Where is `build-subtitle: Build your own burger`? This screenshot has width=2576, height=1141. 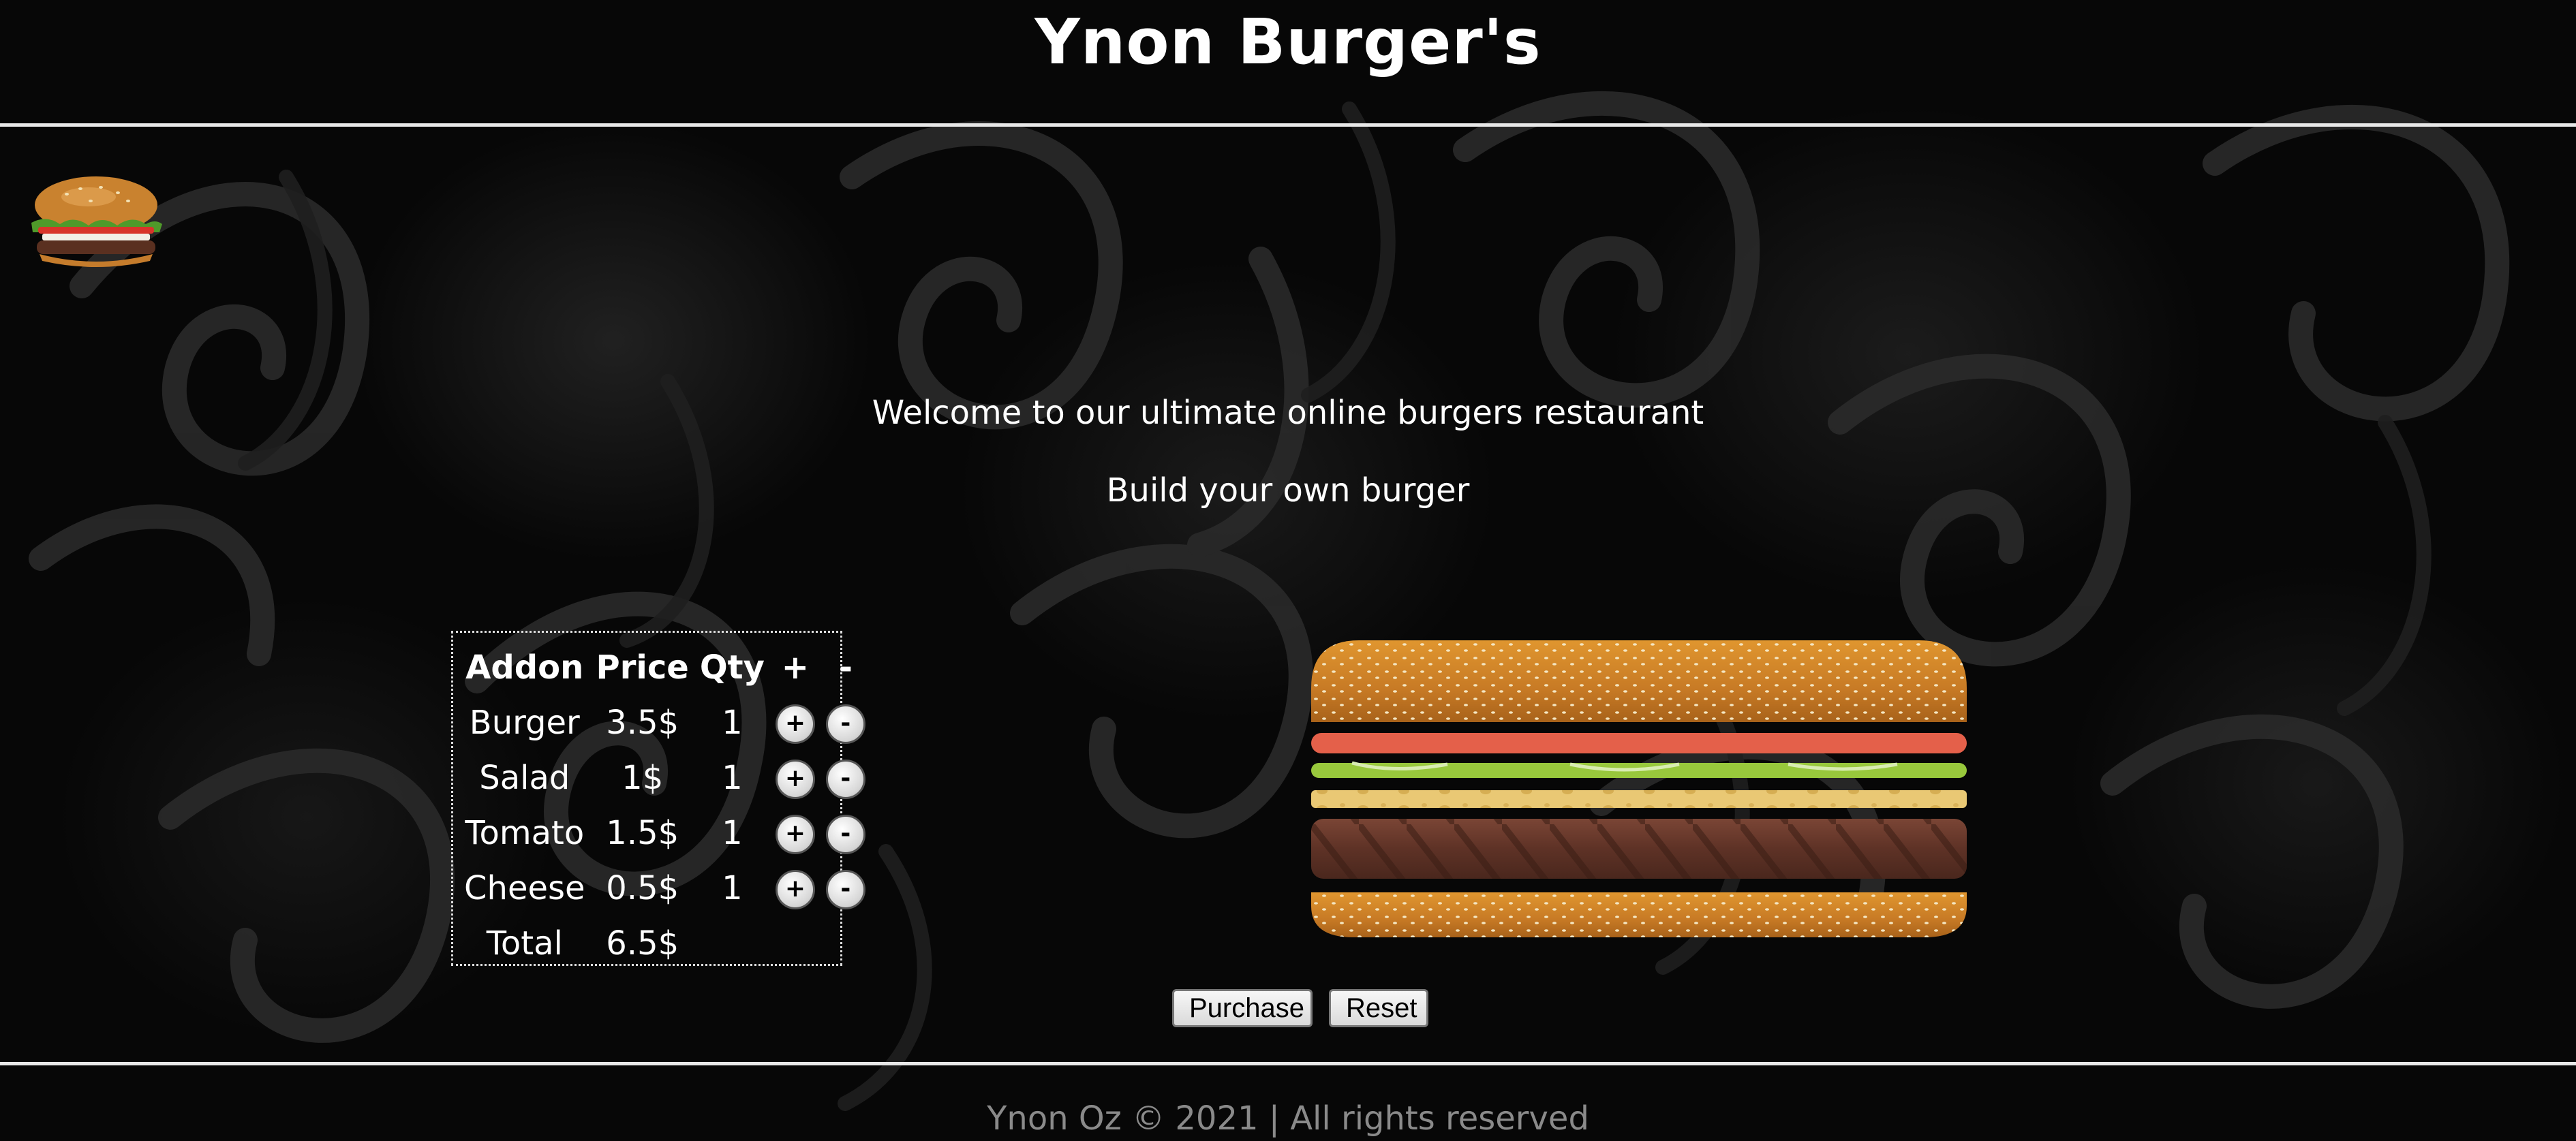 build-subtitle: Build your own burger is located at coordinates (1288, 491).